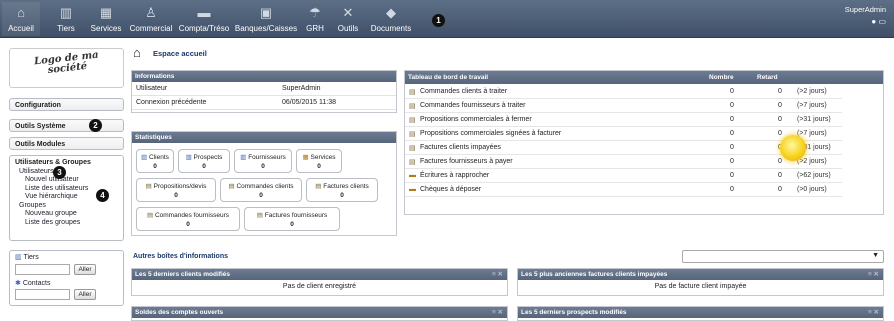 The height and width of the screenshot is (321, 894). What do you see at coordinates (623, 92) in the screenshot?
I see `dashboard-row: ▤ Commandes clients à traiter 0 0 (>2 jours)` at bounding box center [623, 92].